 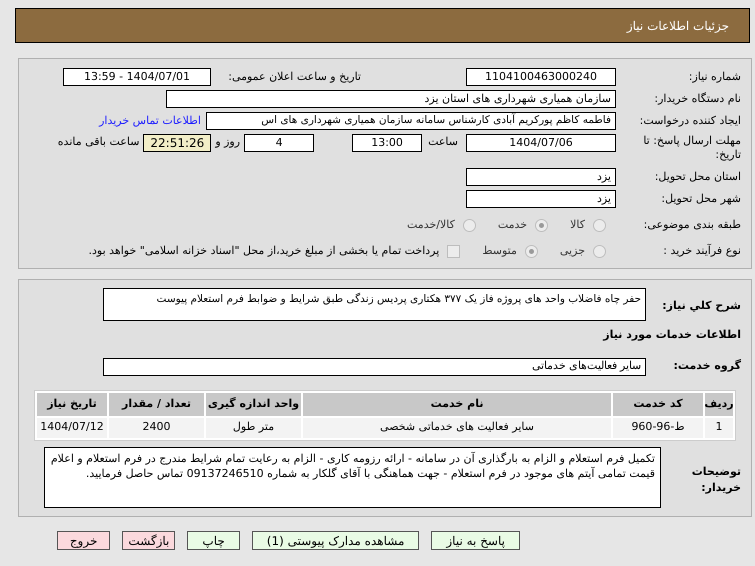 I want to click on checkbox, so click(x=453, y=251).